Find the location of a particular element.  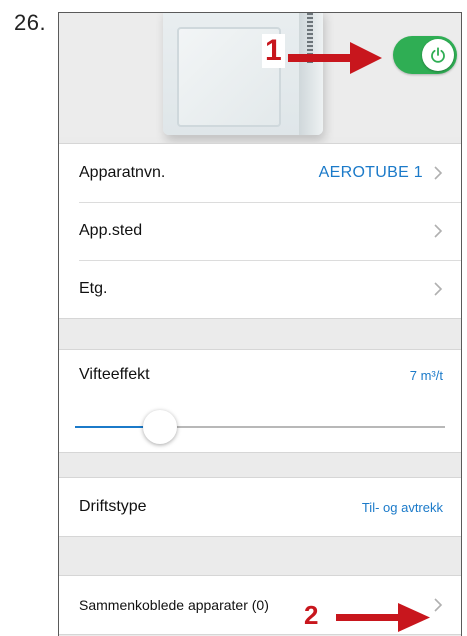

fan-value: 7 m³/t is located at coordinates (426, 375).